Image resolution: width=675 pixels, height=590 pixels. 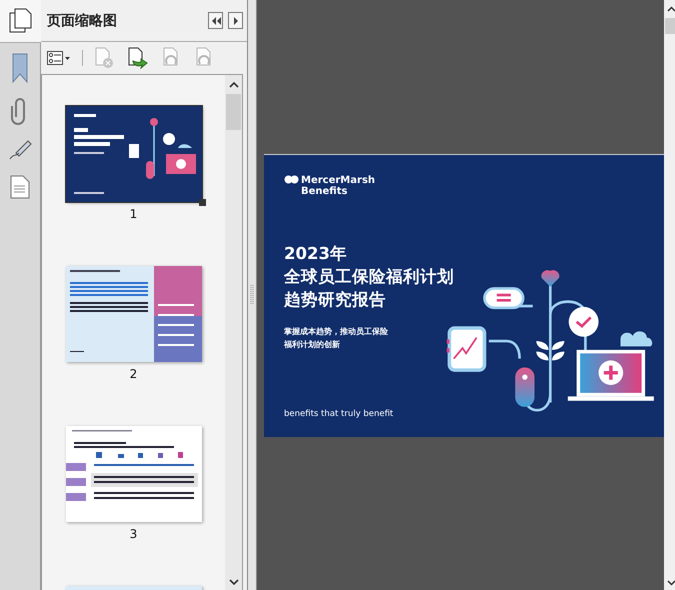 What do you see at coordinates (291, 179) in the screenshot?
I see `logo-icon` at bounding box center [291, 179].